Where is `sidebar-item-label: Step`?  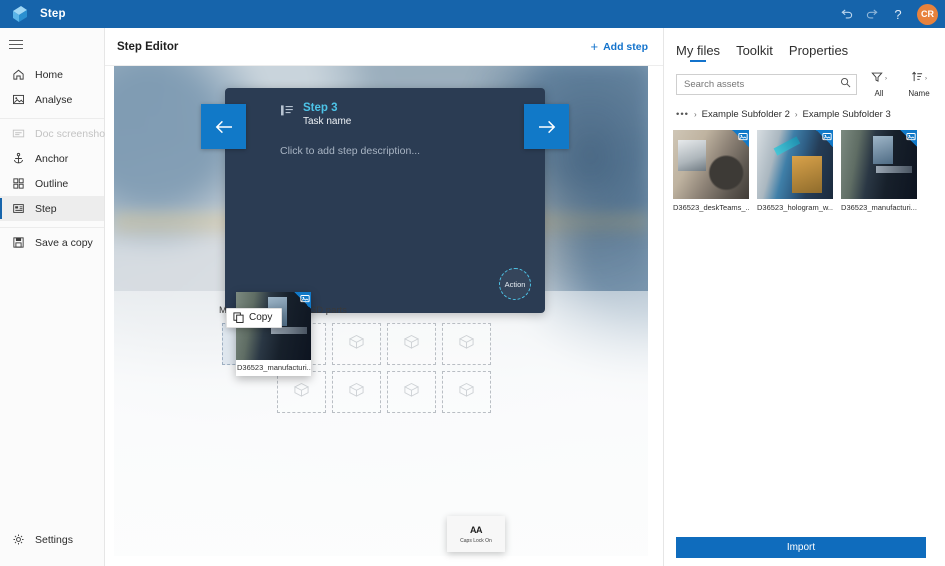
sidebar-item-label: Step is located at coordinates (46, 208).